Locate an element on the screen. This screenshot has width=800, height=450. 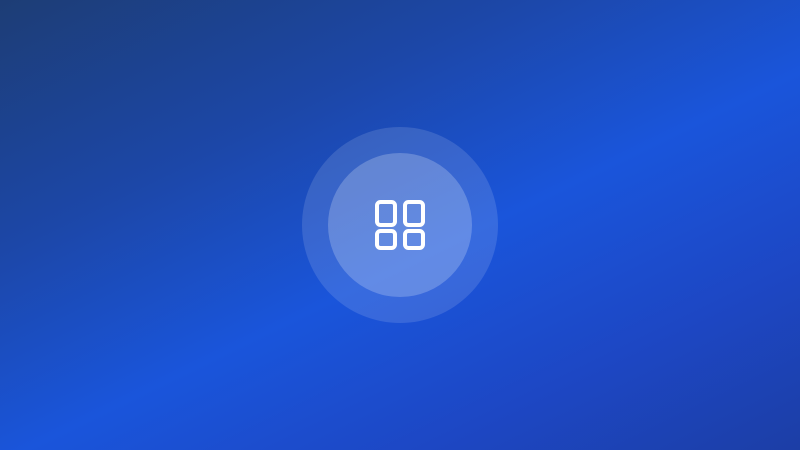
app-launcher-button is located at coordinates (400, 225).